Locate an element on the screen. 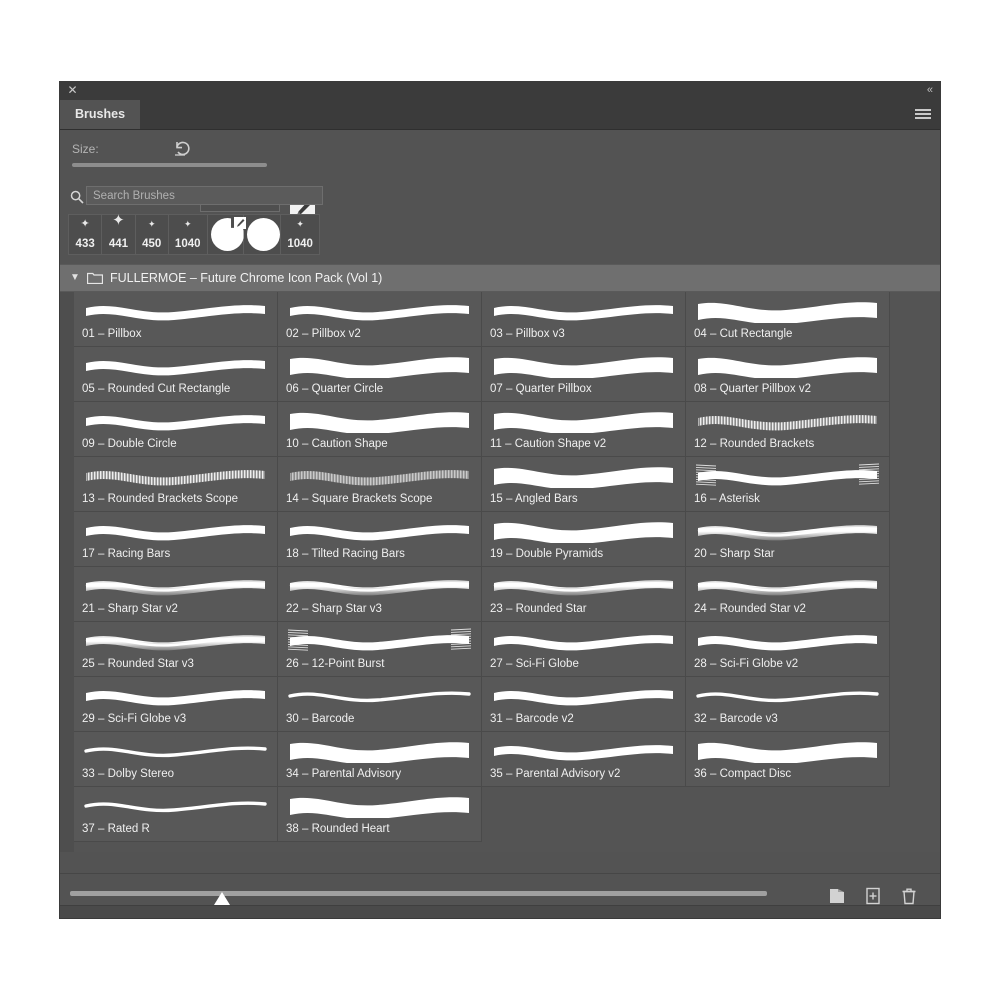 This screenshot has height=1000, width=1000. brush-preset-strip: ✦ 433 ✦ 441 ✦ 450 ✦ 1040 ✦ 1040 is located at coordinates (194, 233).